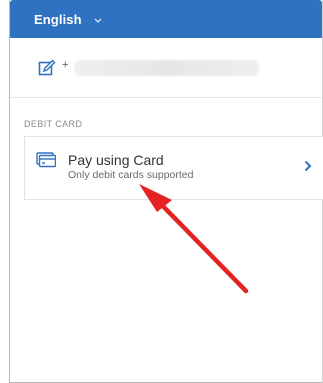 Image resolution: width=323 pixels, height=383 pixels. Describe the element at coordinates (166, 19) in the screenshot. I see `top-bar: English` at that location.